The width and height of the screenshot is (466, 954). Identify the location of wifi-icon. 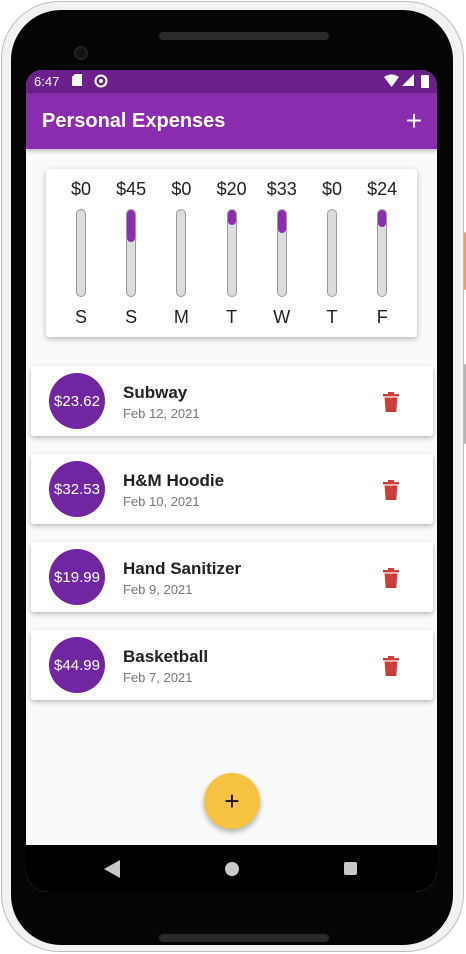
(391, 80).